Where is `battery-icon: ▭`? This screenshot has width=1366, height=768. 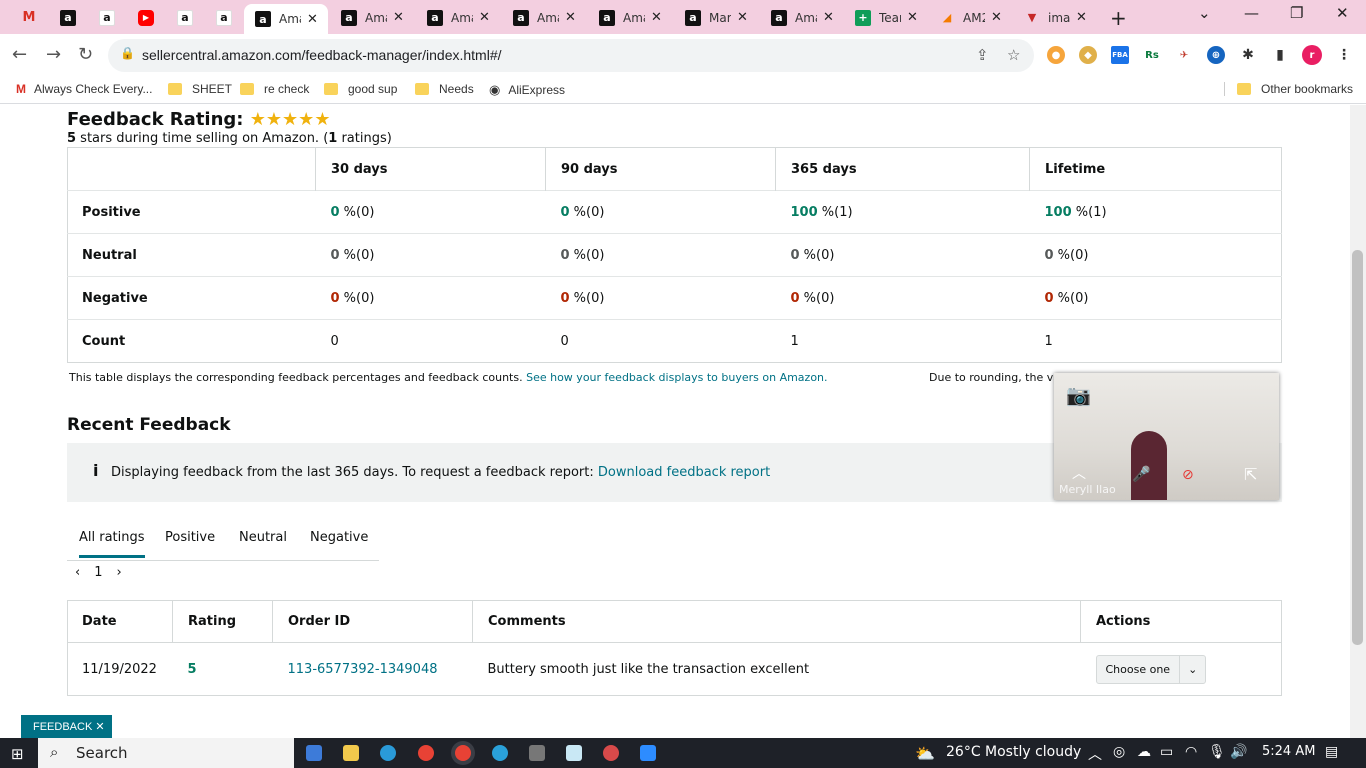
battery-icon: ▭ is located at coordinates (1166, 752).